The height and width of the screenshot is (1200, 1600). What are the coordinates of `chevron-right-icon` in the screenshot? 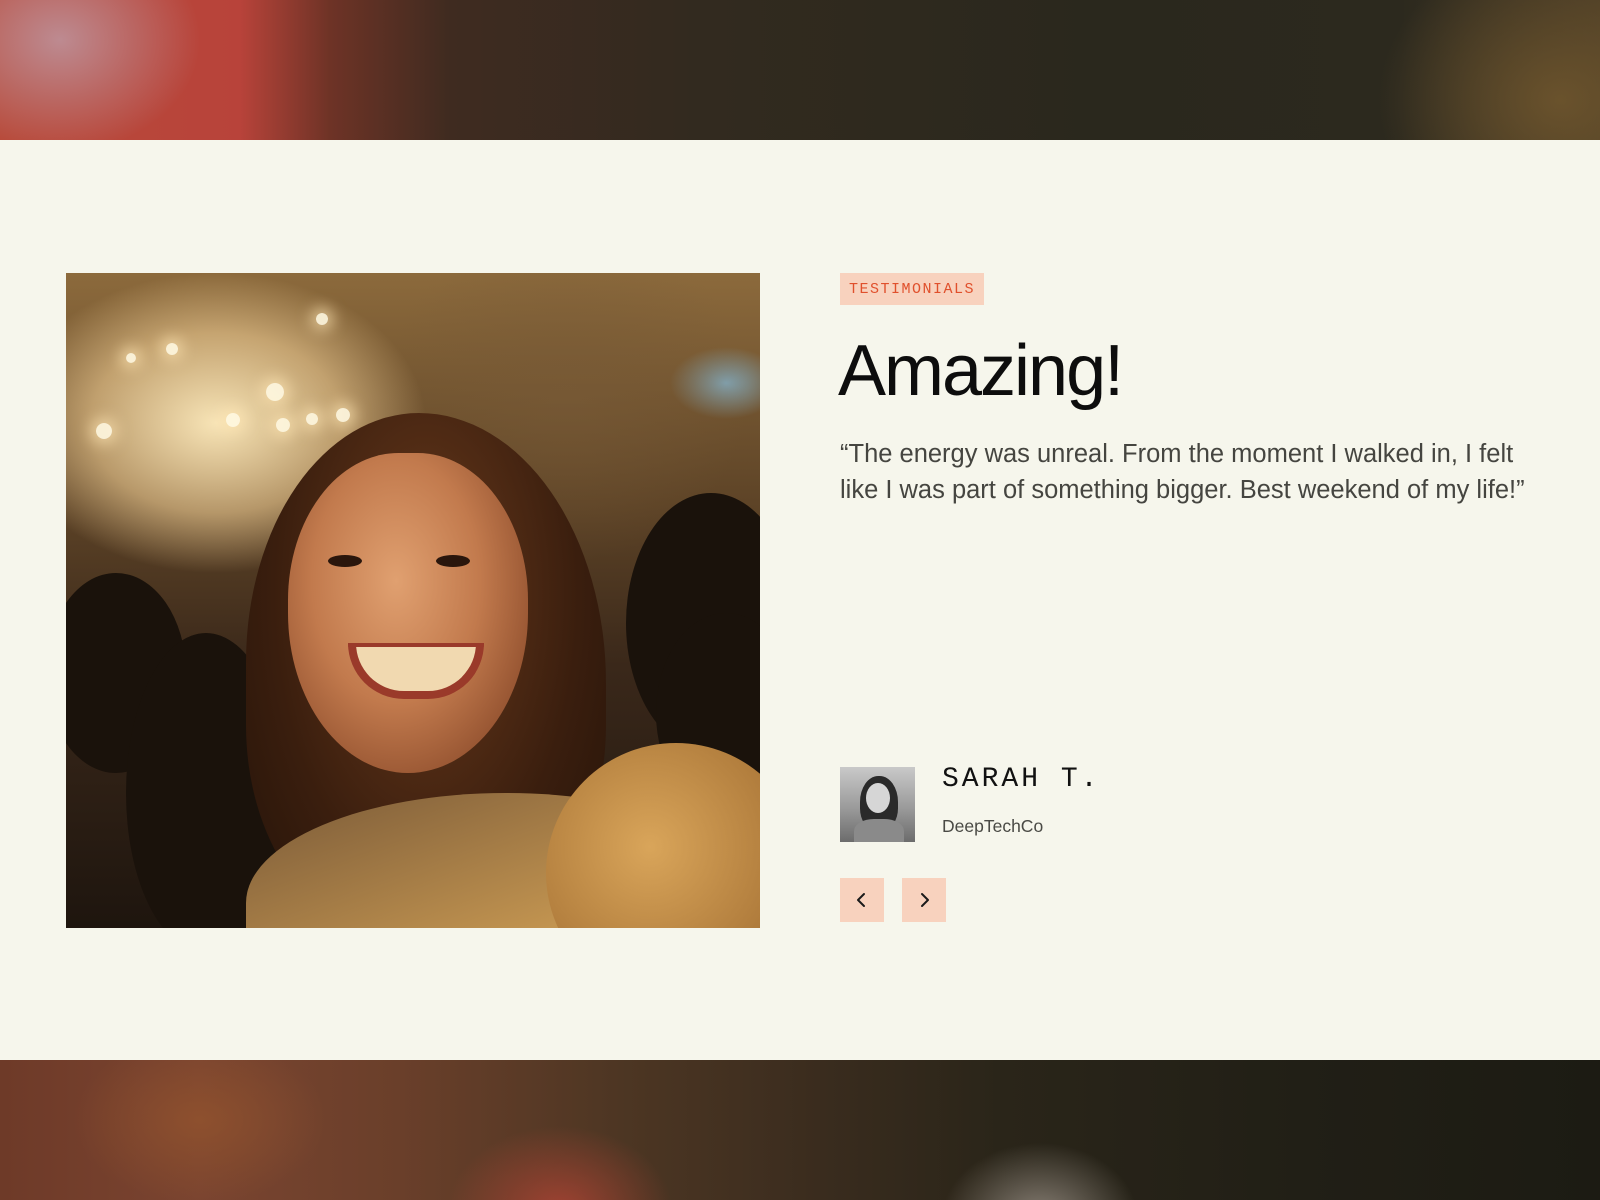 It's located at (924, 900).